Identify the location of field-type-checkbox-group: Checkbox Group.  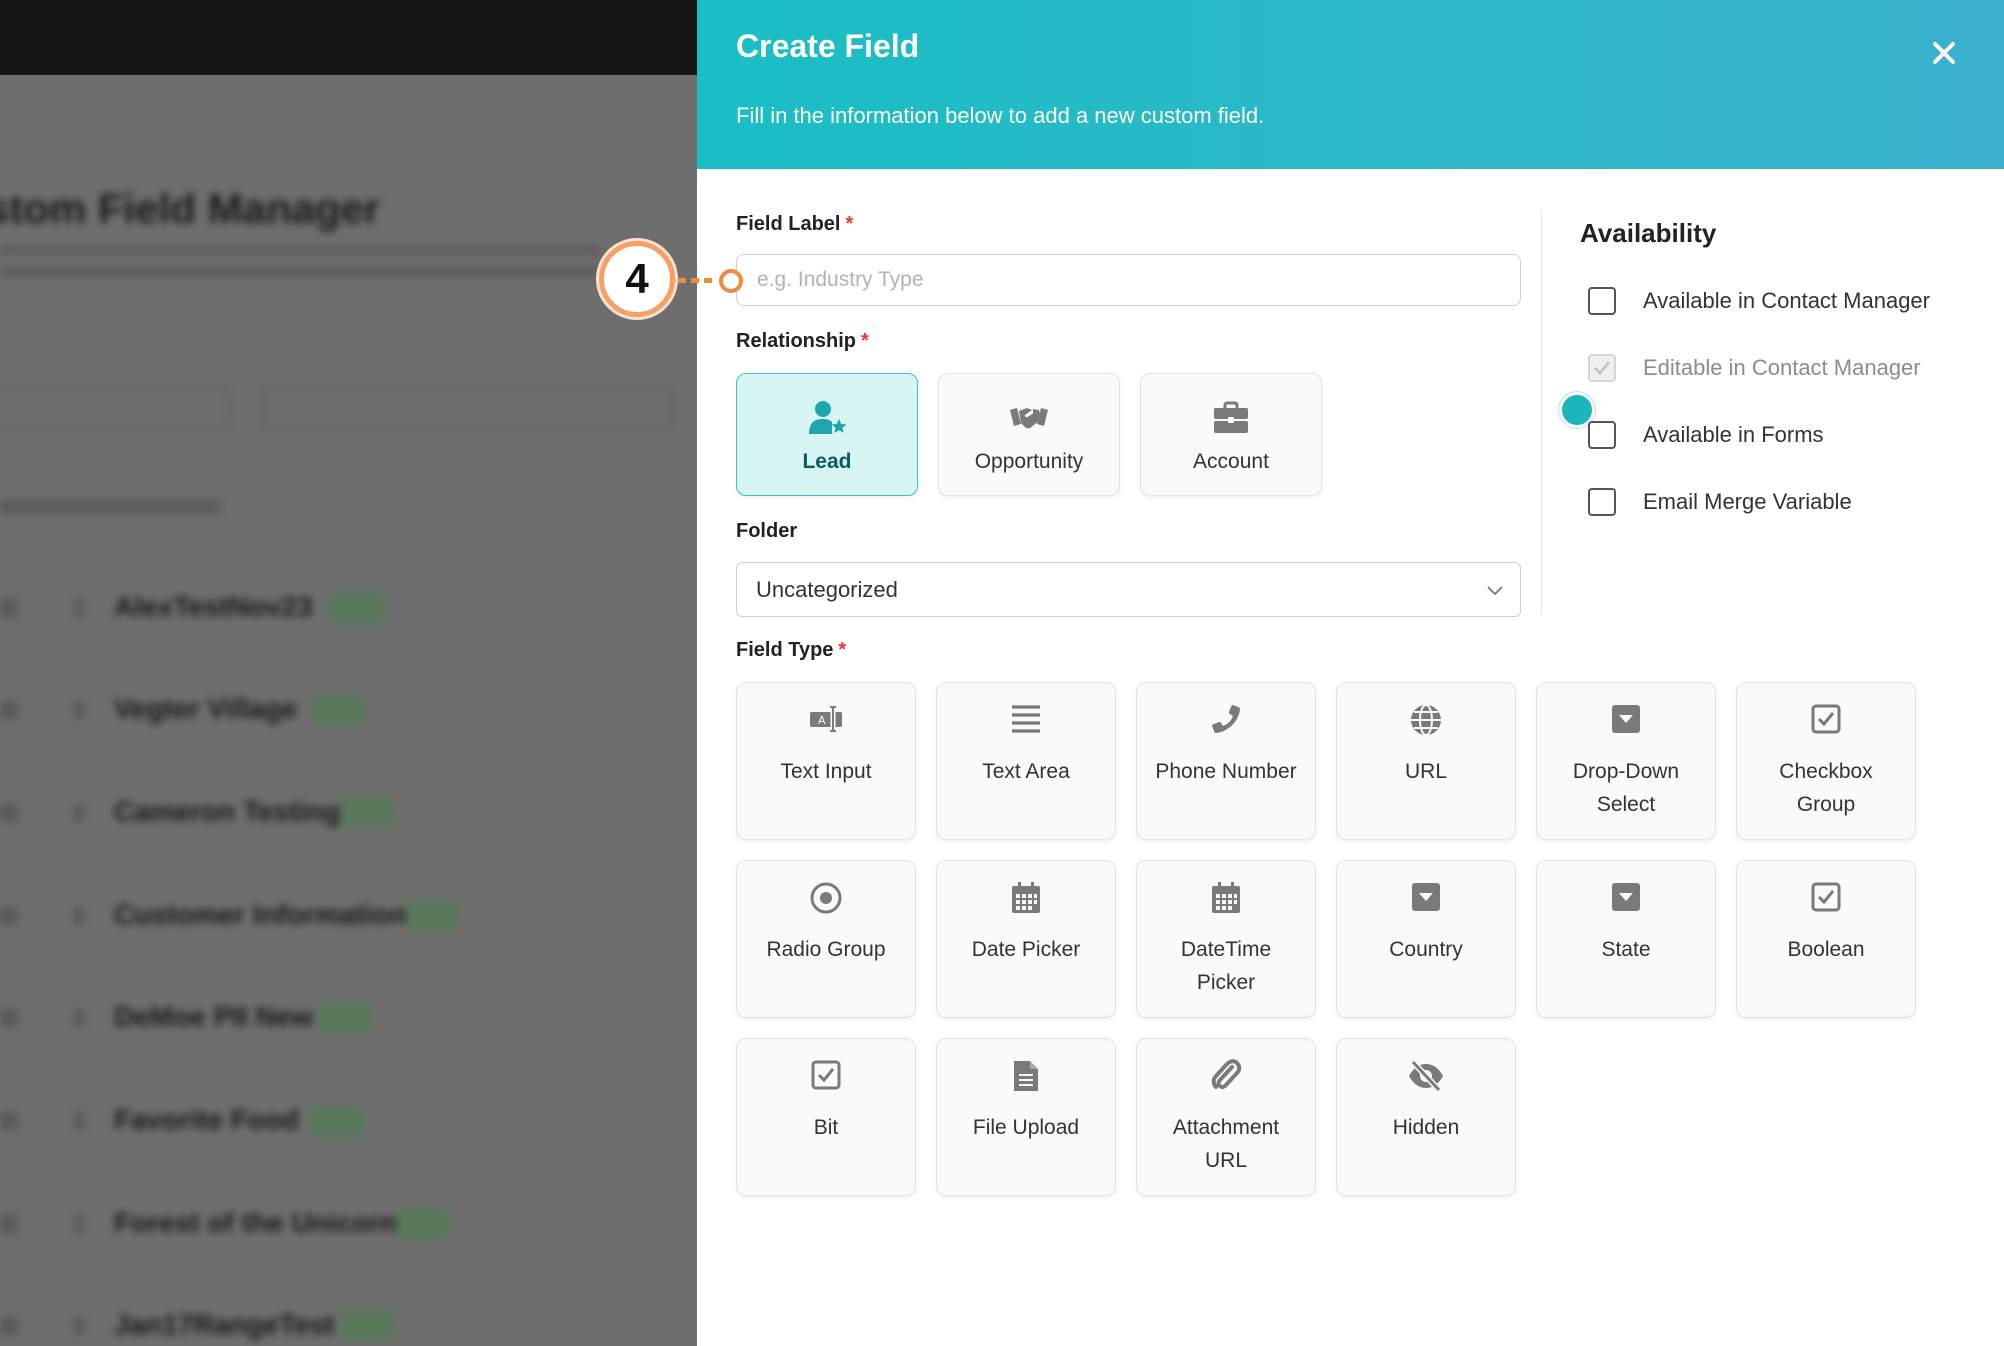
(1826, 761).